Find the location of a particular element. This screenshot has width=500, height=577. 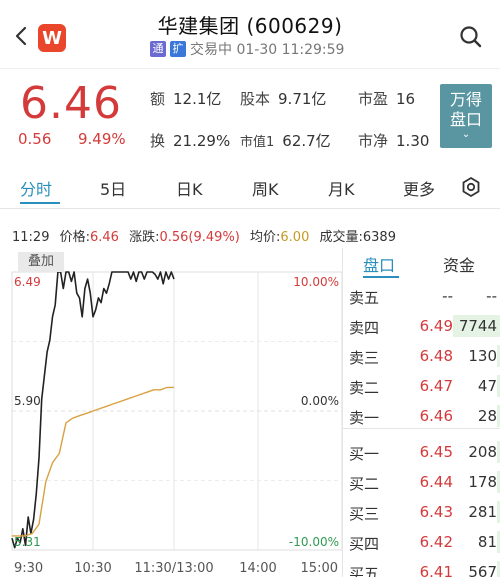

shares-field: 股本 9.71亿 is located at coordinates (283, 99).